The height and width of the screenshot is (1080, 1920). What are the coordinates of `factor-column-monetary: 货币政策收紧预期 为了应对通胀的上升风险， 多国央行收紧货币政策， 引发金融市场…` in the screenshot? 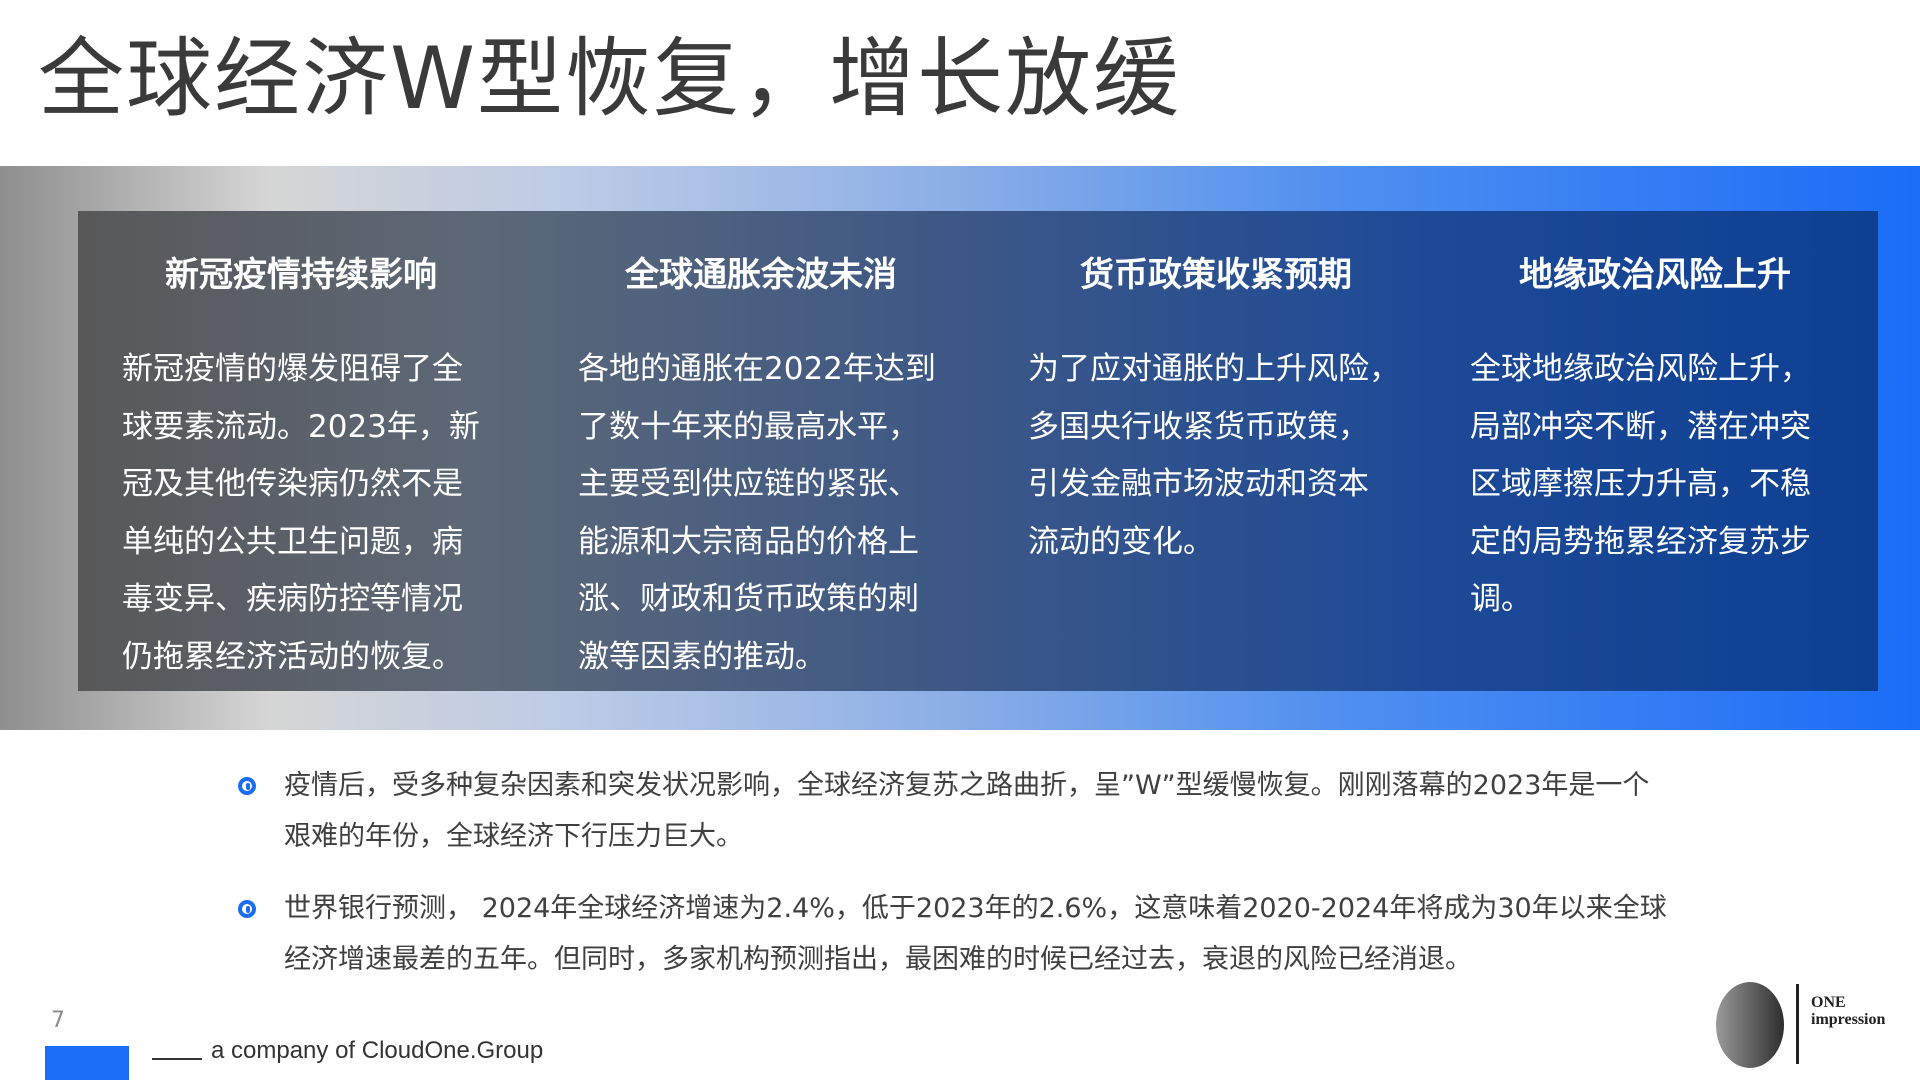 It's located at (1216, 451).